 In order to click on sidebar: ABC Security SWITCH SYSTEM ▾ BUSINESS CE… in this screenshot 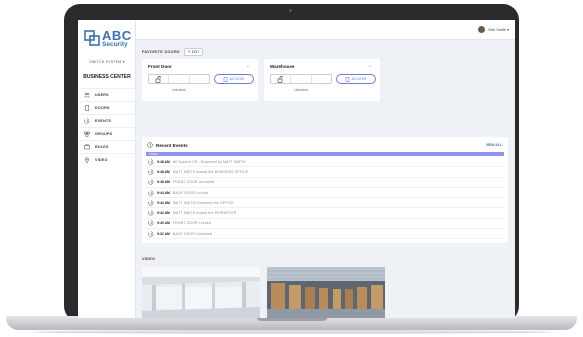, I will do `click(107, 169)`.